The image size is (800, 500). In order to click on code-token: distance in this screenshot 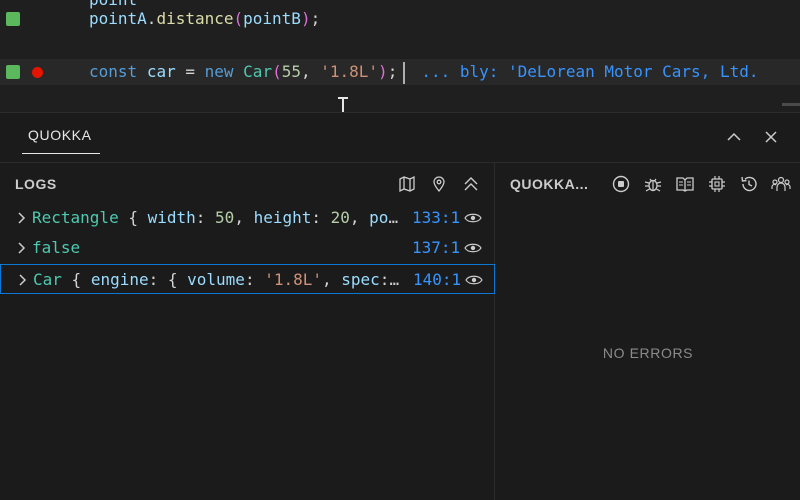, I will do `click(195, 18)`.